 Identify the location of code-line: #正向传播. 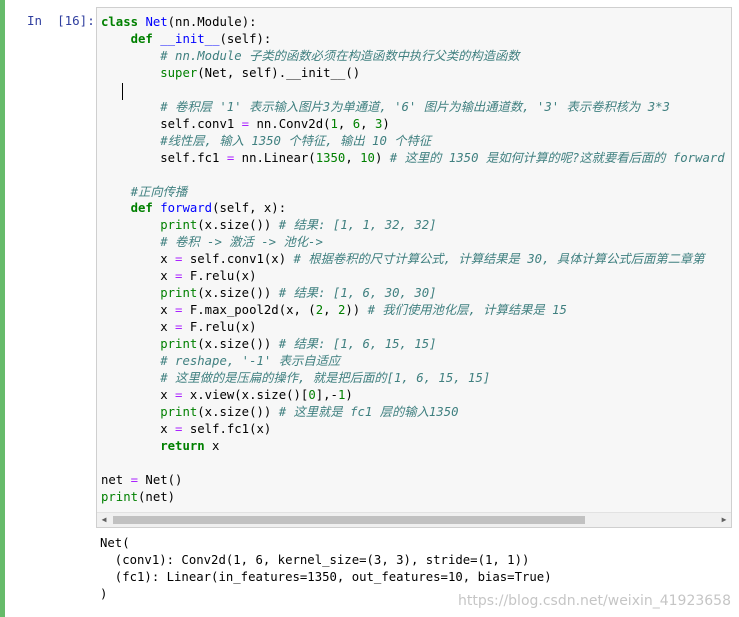
(144, 192).